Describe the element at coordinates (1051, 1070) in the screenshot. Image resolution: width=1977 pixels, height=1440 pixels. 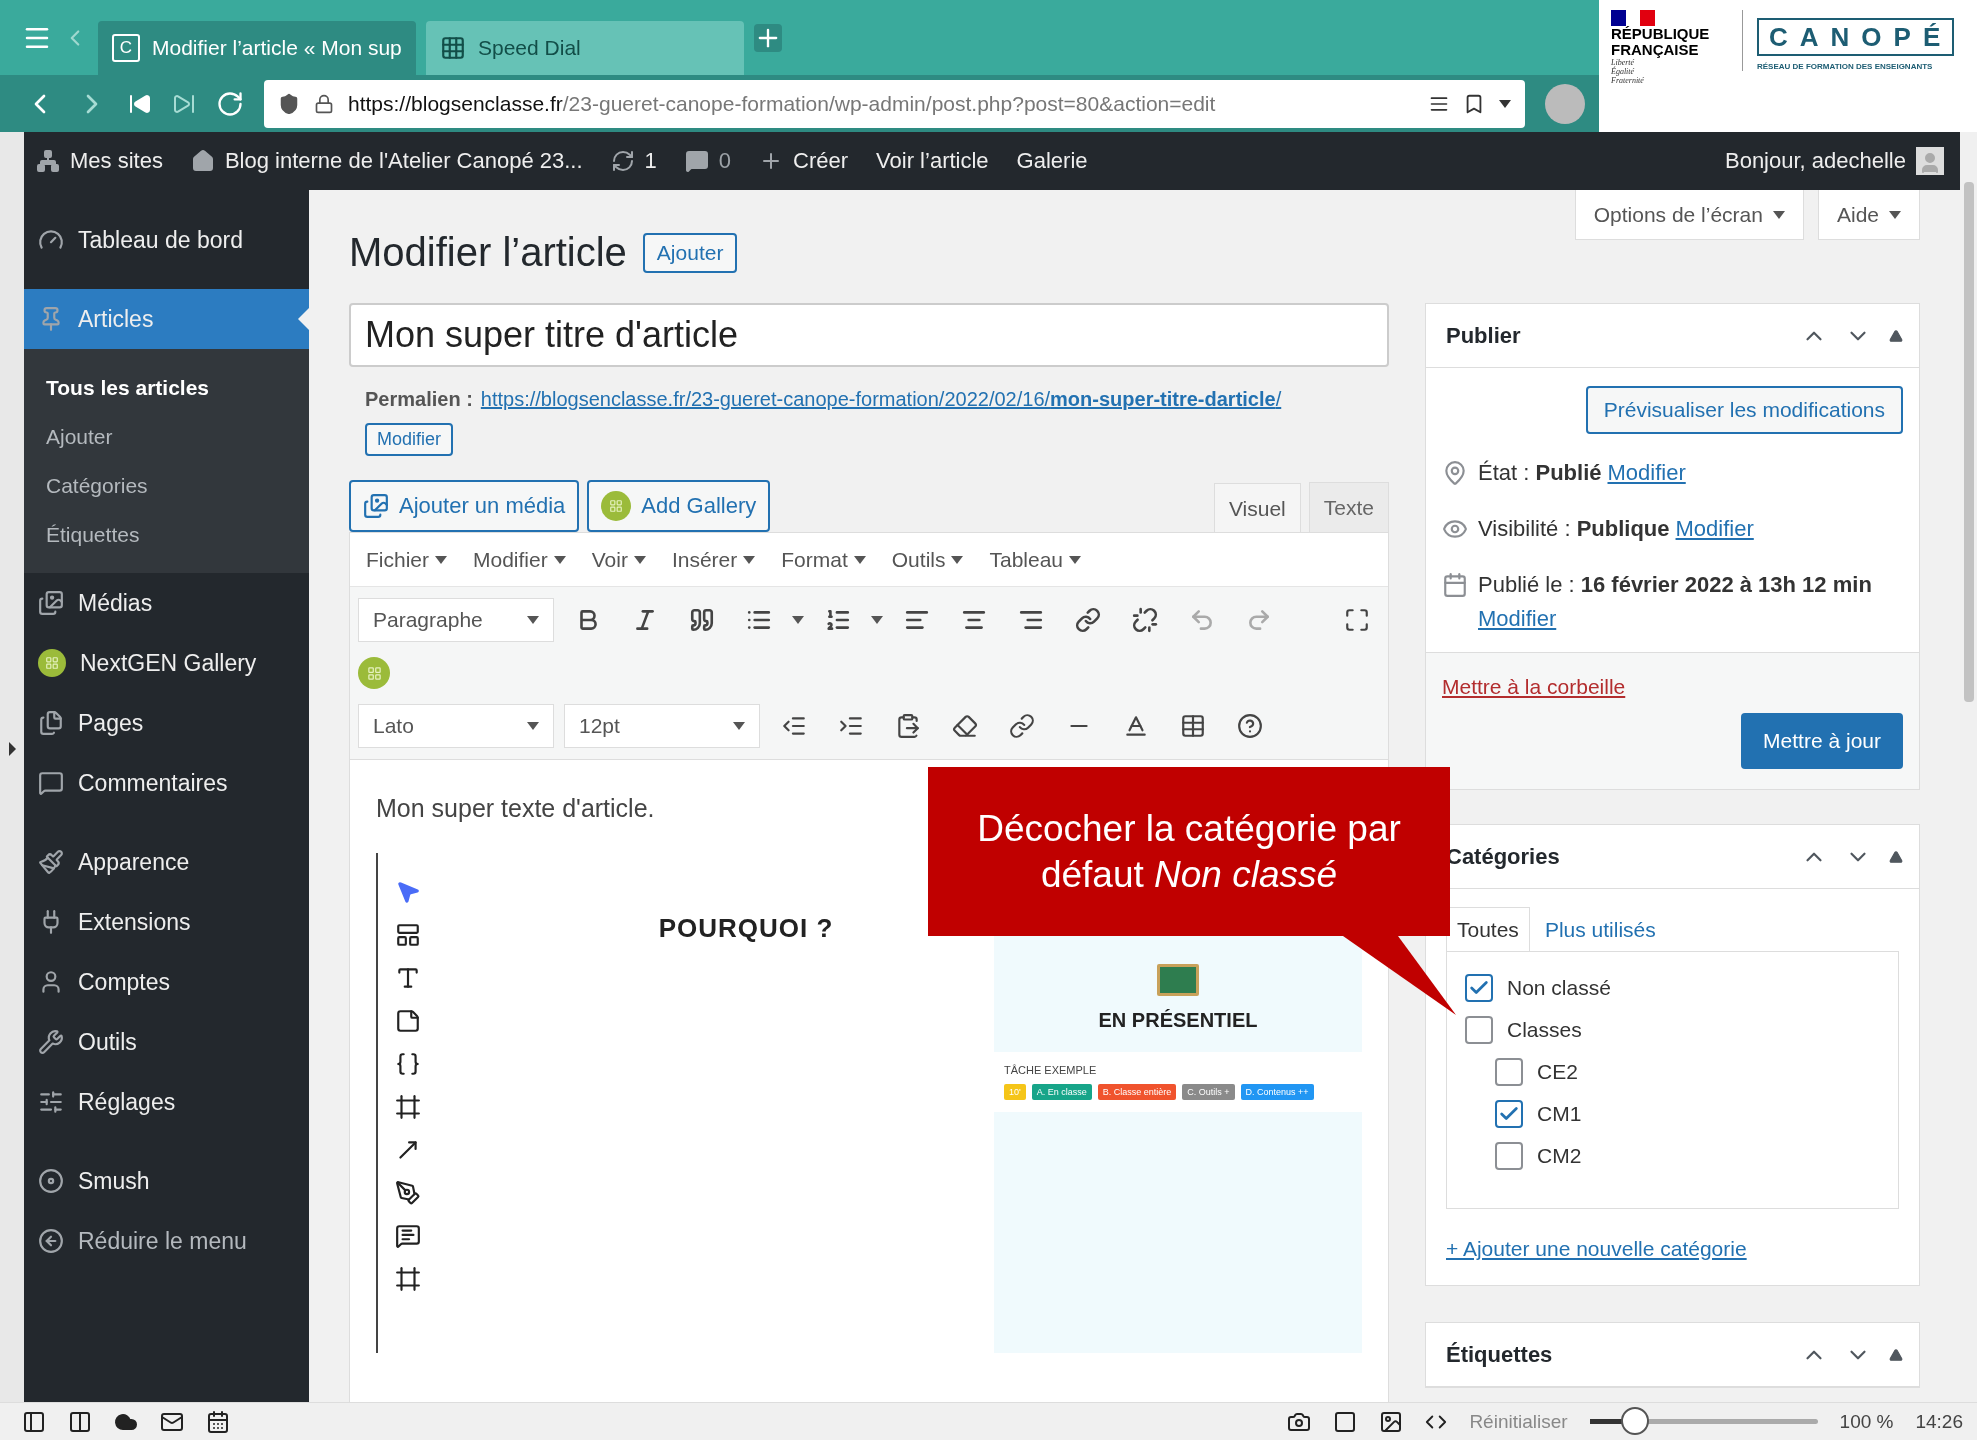
I see `task-label: TÂCHE EXEMPLE` at that location.